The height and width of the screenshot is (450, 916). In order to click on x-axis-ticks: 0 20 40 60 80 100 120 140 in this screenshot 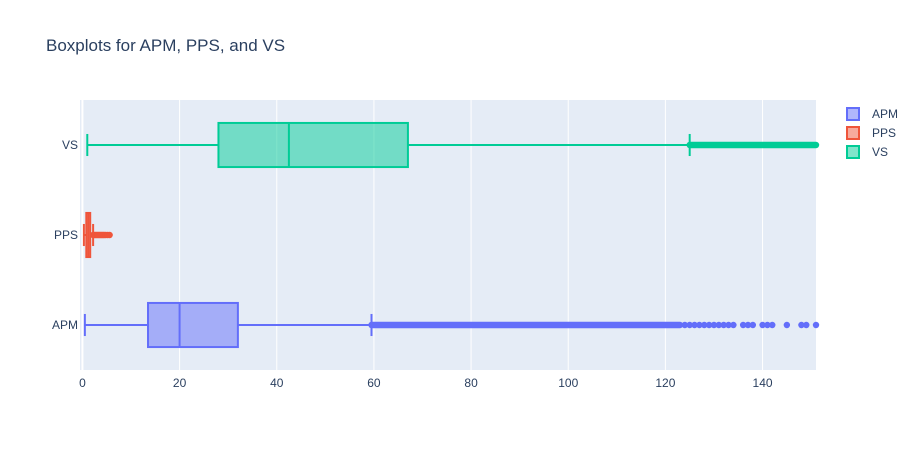, I will do `click(426, 383)`.